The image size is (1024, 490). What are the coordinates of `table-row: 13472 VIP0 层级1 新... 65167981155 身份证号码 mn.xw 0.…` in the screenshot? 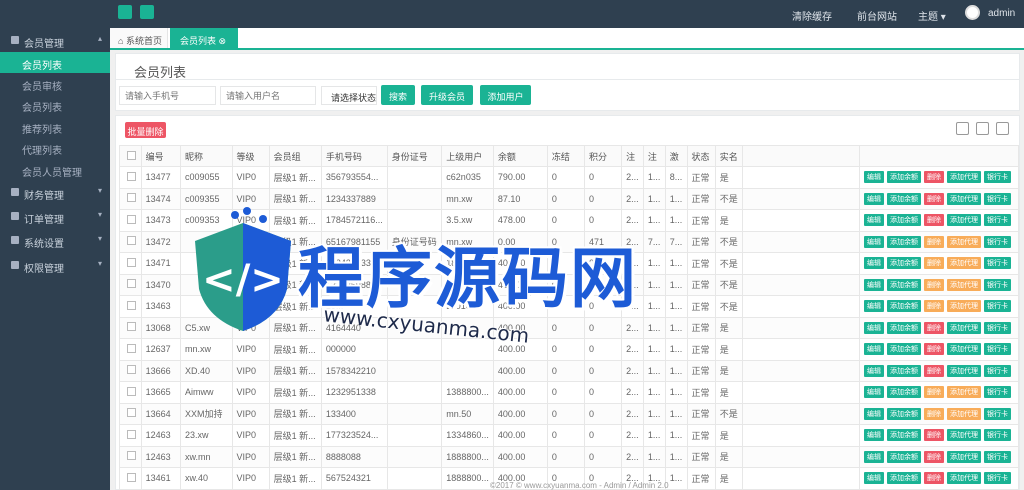 It's located at (569, 241).